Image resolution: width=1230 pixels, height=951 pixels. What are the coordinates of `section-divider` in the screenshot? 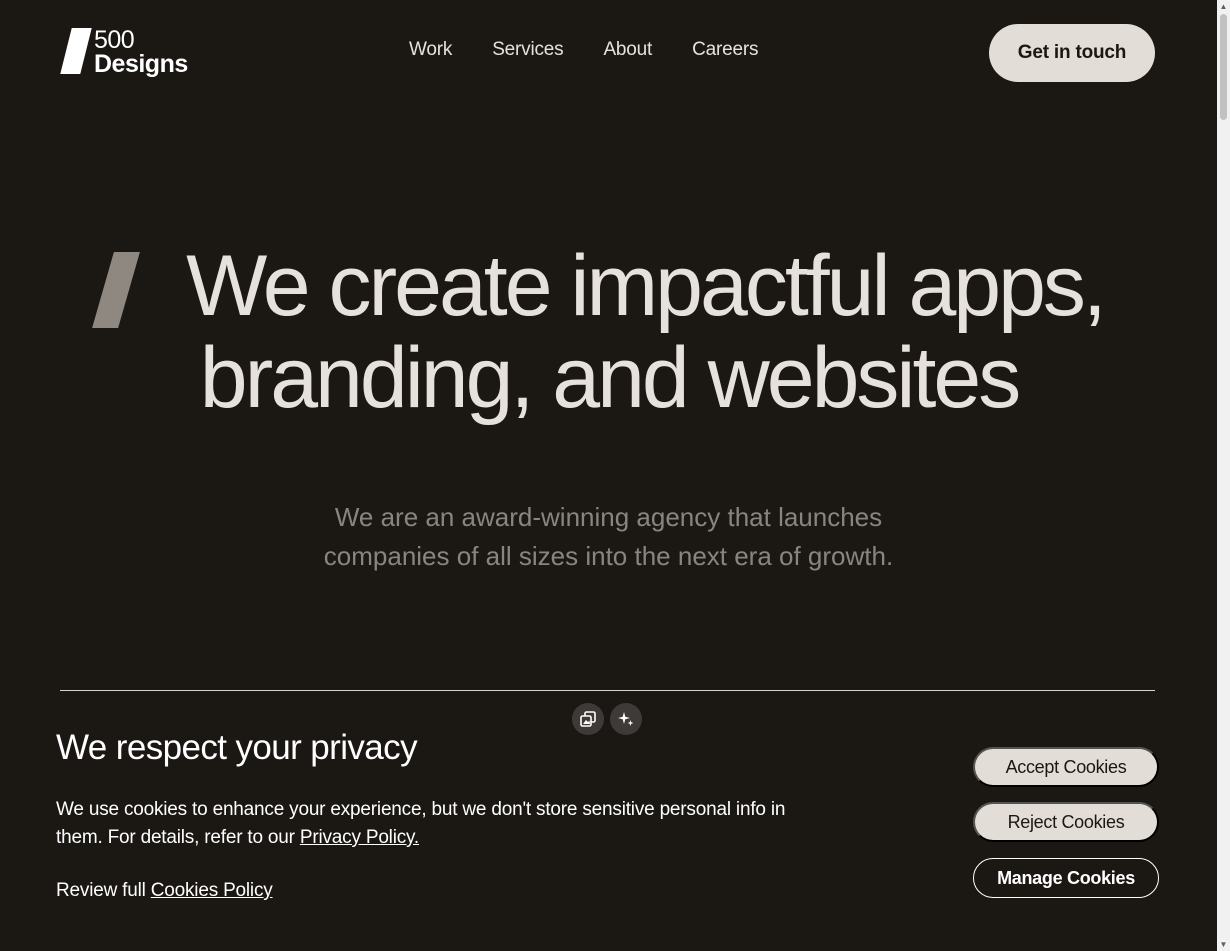 It's located at (607, 690).